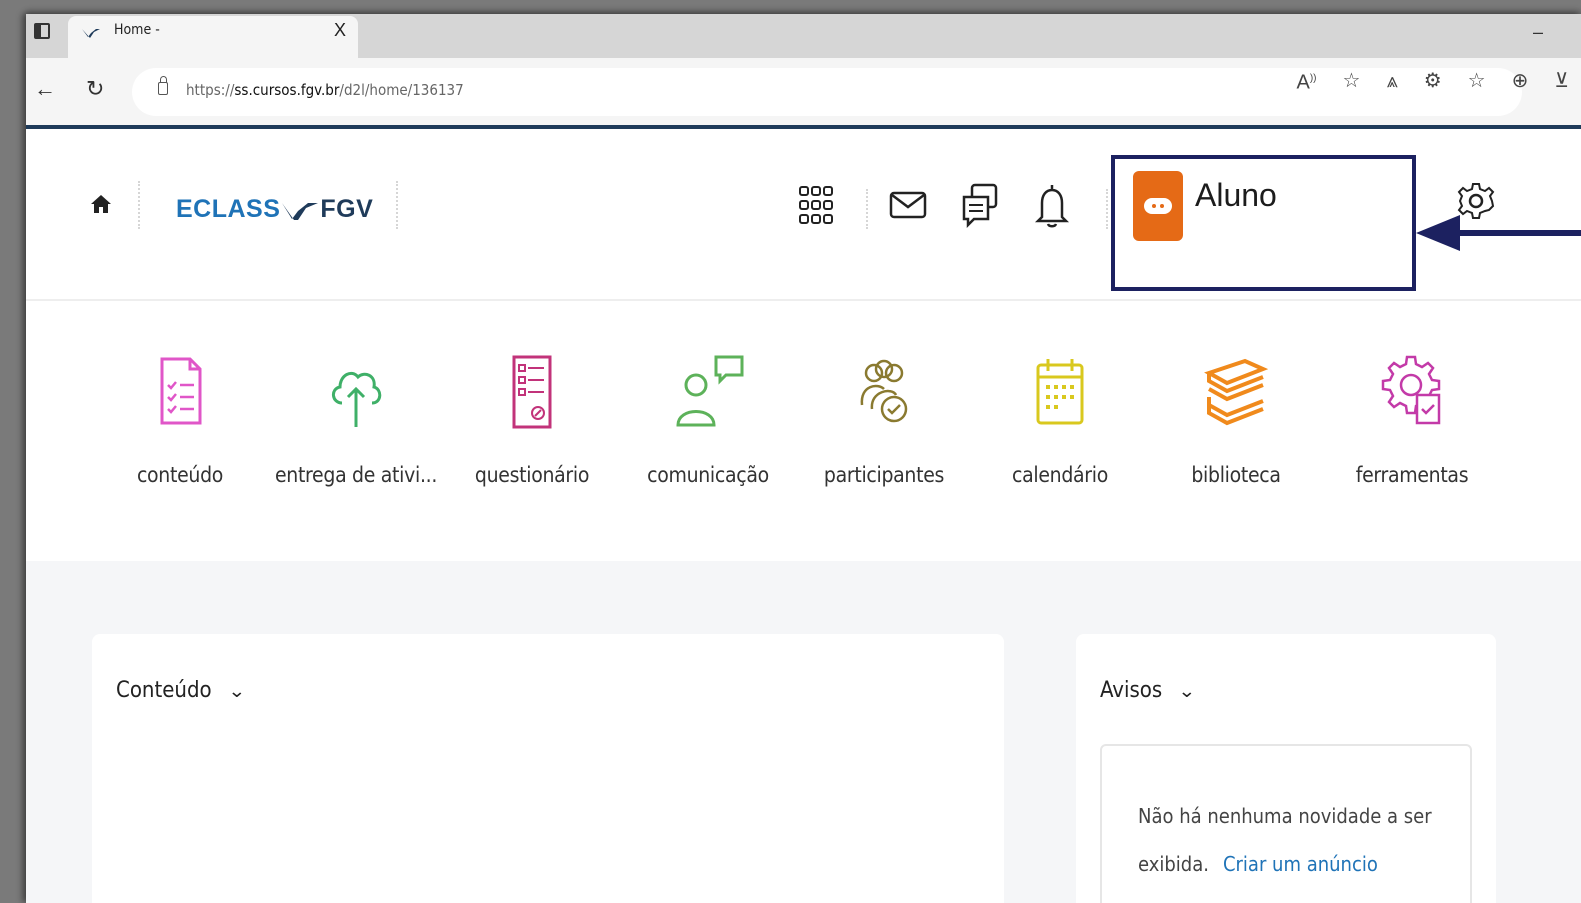 This screenshot has width=1581, height=903. What do you see at coordinates (340, 30) in the screenshot?
I see `tab-close-button: X` at bounding box center [340, 30].